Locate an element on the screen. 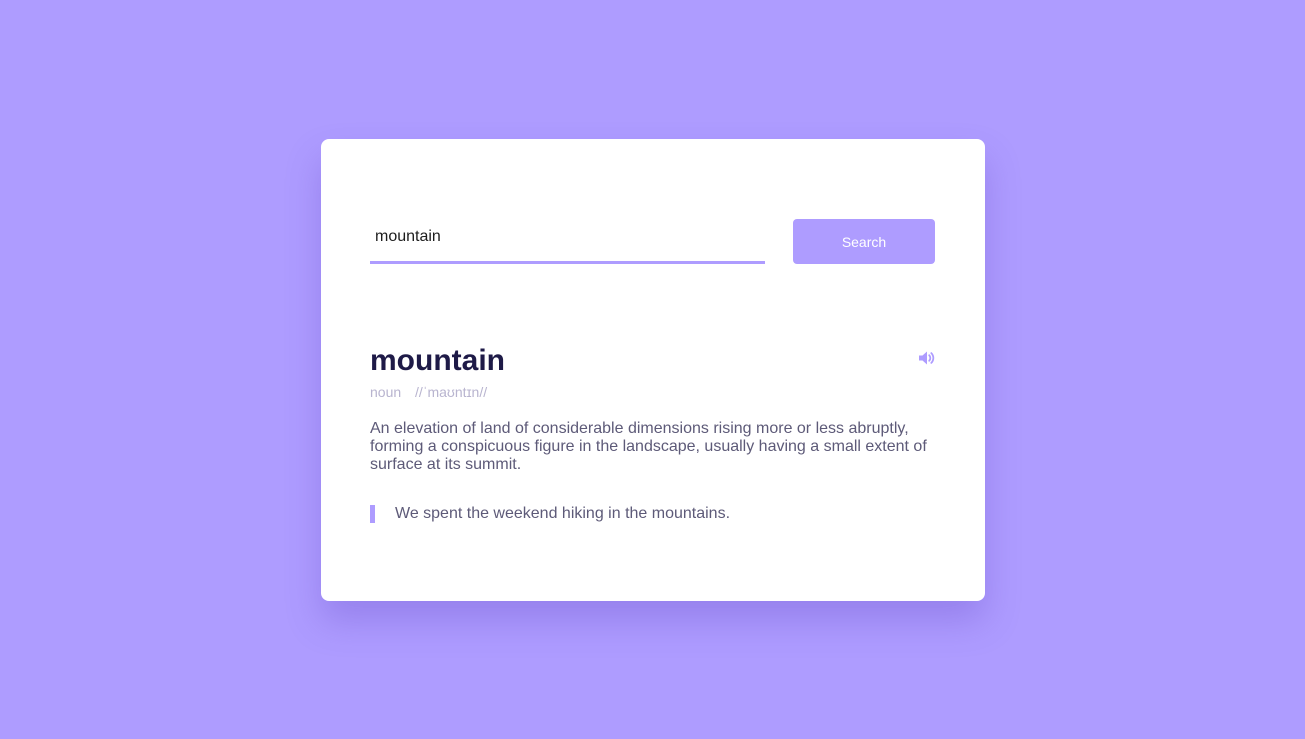  part-of-speech: noun is located at coordinates (386, 392).